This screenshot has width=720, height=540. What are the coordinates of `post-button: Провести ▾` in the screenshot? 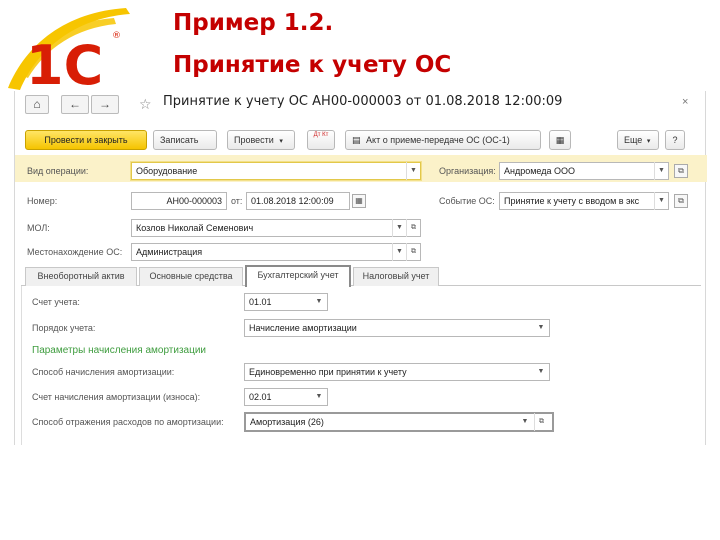 It's located at (261, 140).